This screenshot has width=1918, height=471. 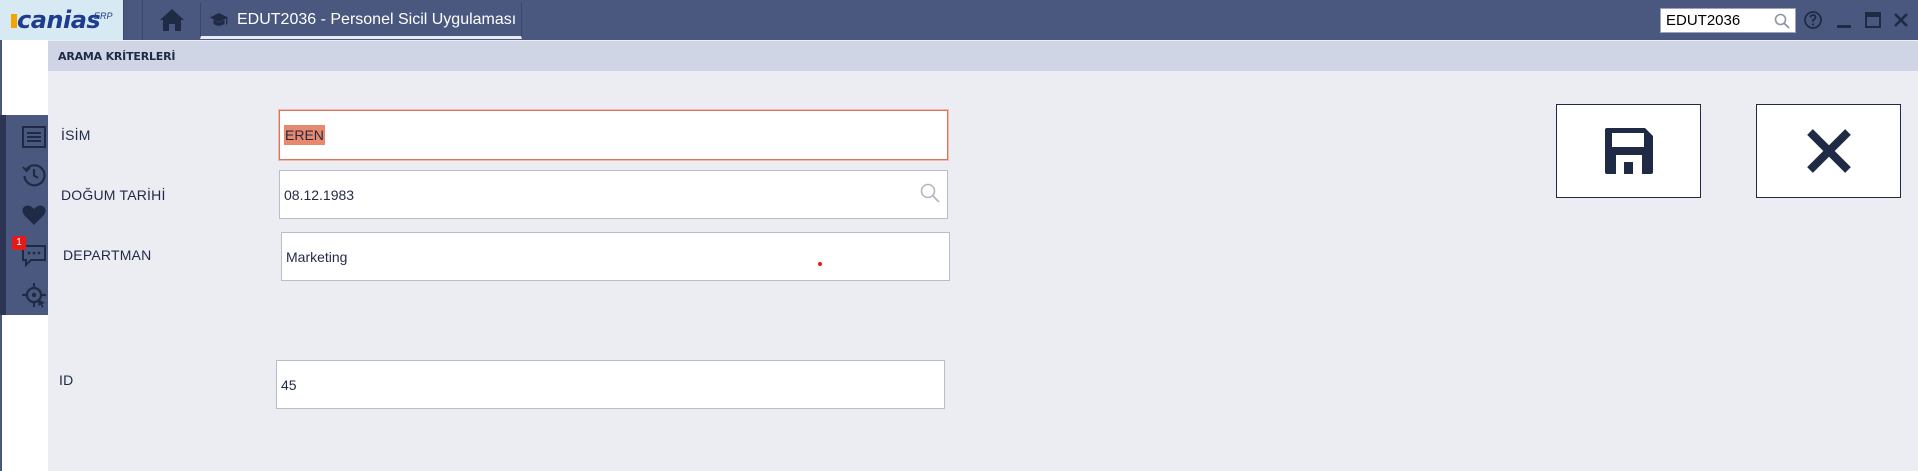 I want to click on save-button, so click(x=1628, y=151).